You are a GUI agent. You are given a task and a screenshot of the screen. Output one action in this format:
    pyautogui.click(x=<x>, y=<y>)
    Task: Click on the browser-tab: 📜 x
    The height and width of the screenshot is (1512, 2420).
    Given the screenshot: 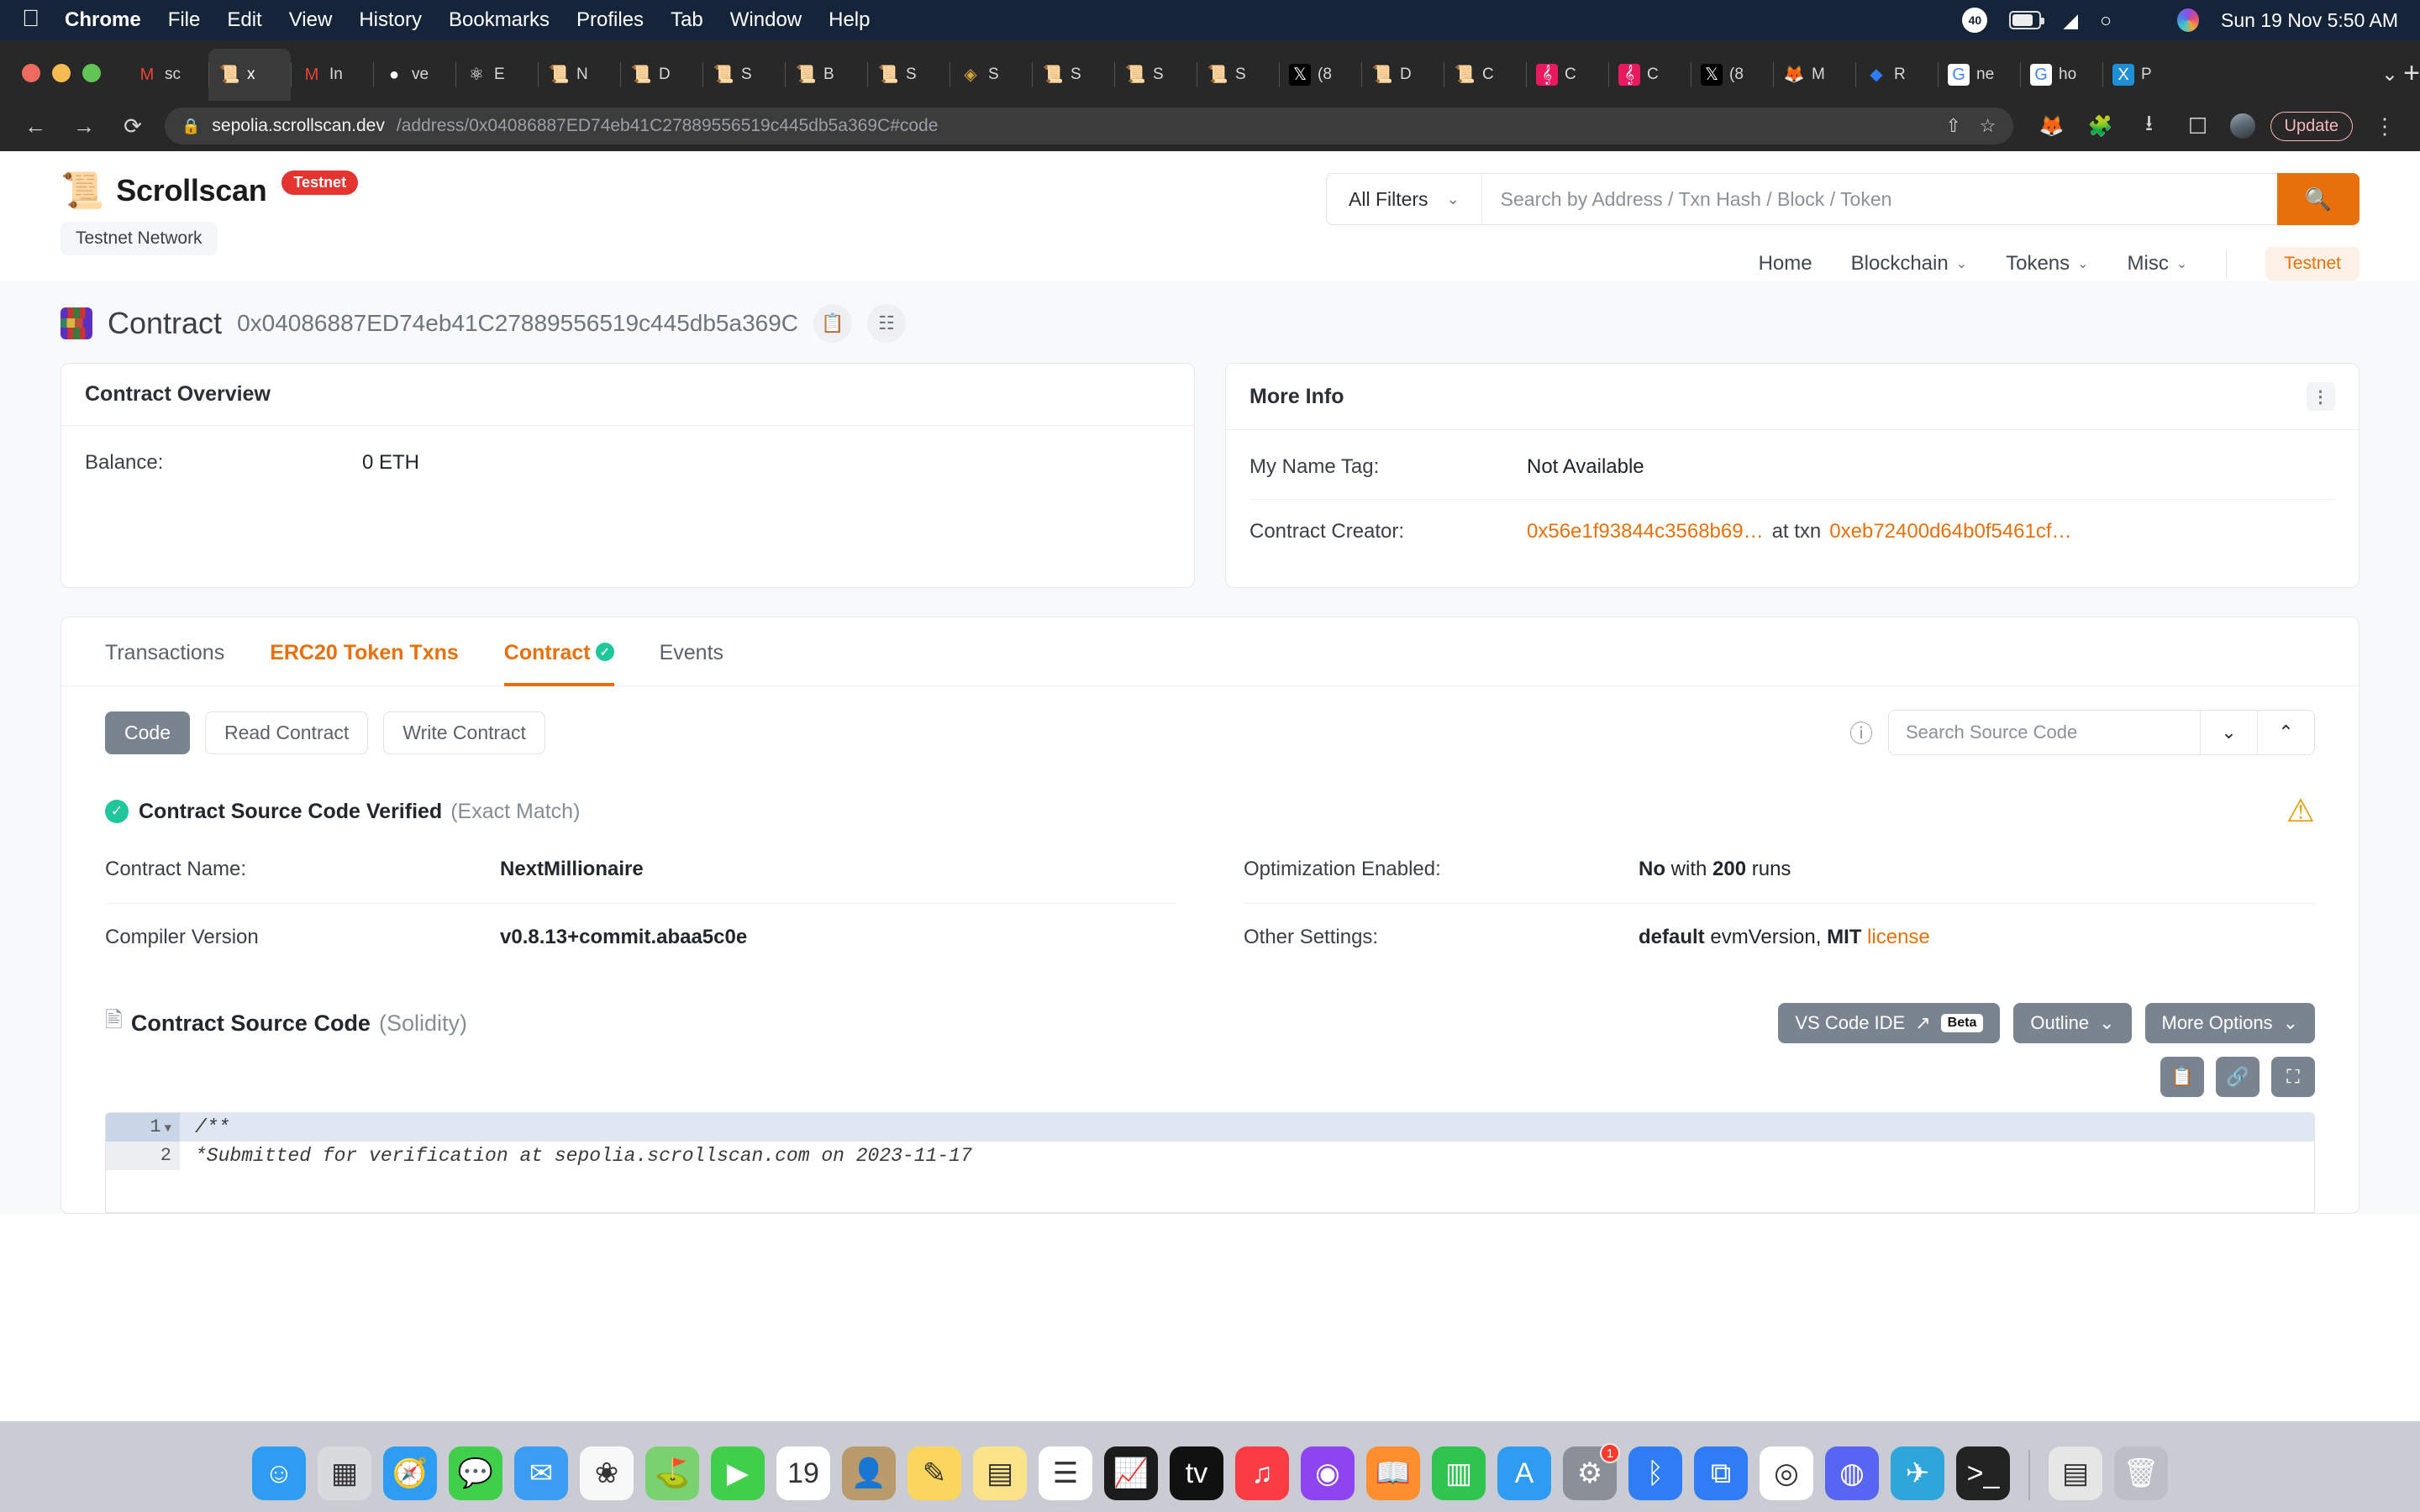 What is the action you would take?
    pyautogui.click(x=249, y=75)
    